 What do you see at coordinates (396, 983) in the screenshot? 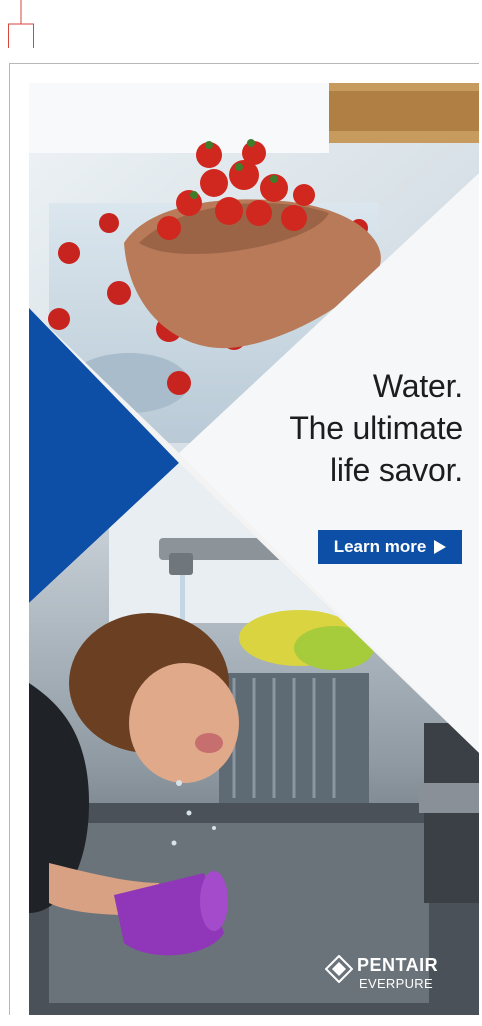
I see `brand-sub: EVERPURE` at bounding box center [396, 983].